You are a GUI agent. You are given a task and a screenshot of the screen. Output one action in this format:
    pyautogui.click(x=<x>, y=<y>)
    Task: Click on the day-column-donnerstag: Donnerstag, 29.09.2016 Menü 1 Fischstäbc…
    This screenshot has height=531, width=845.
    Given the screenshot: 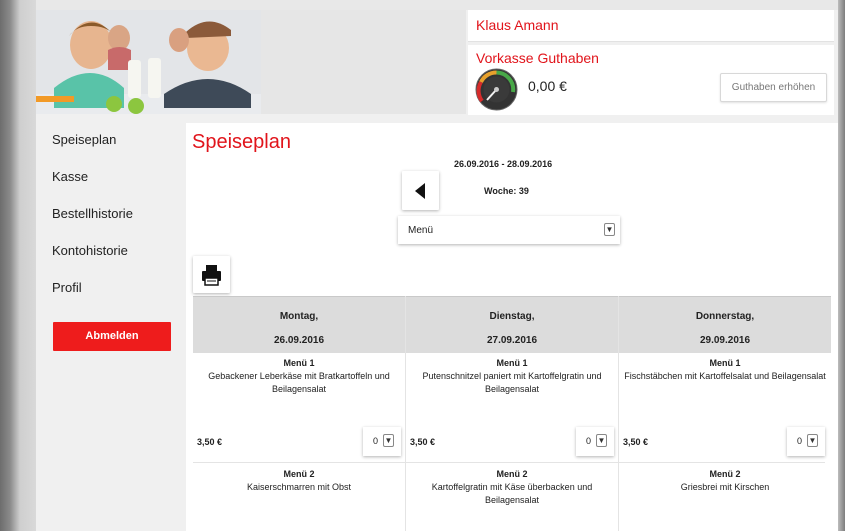 What is the action you would take?
    pyautogui.click(x=725, y=413)
    